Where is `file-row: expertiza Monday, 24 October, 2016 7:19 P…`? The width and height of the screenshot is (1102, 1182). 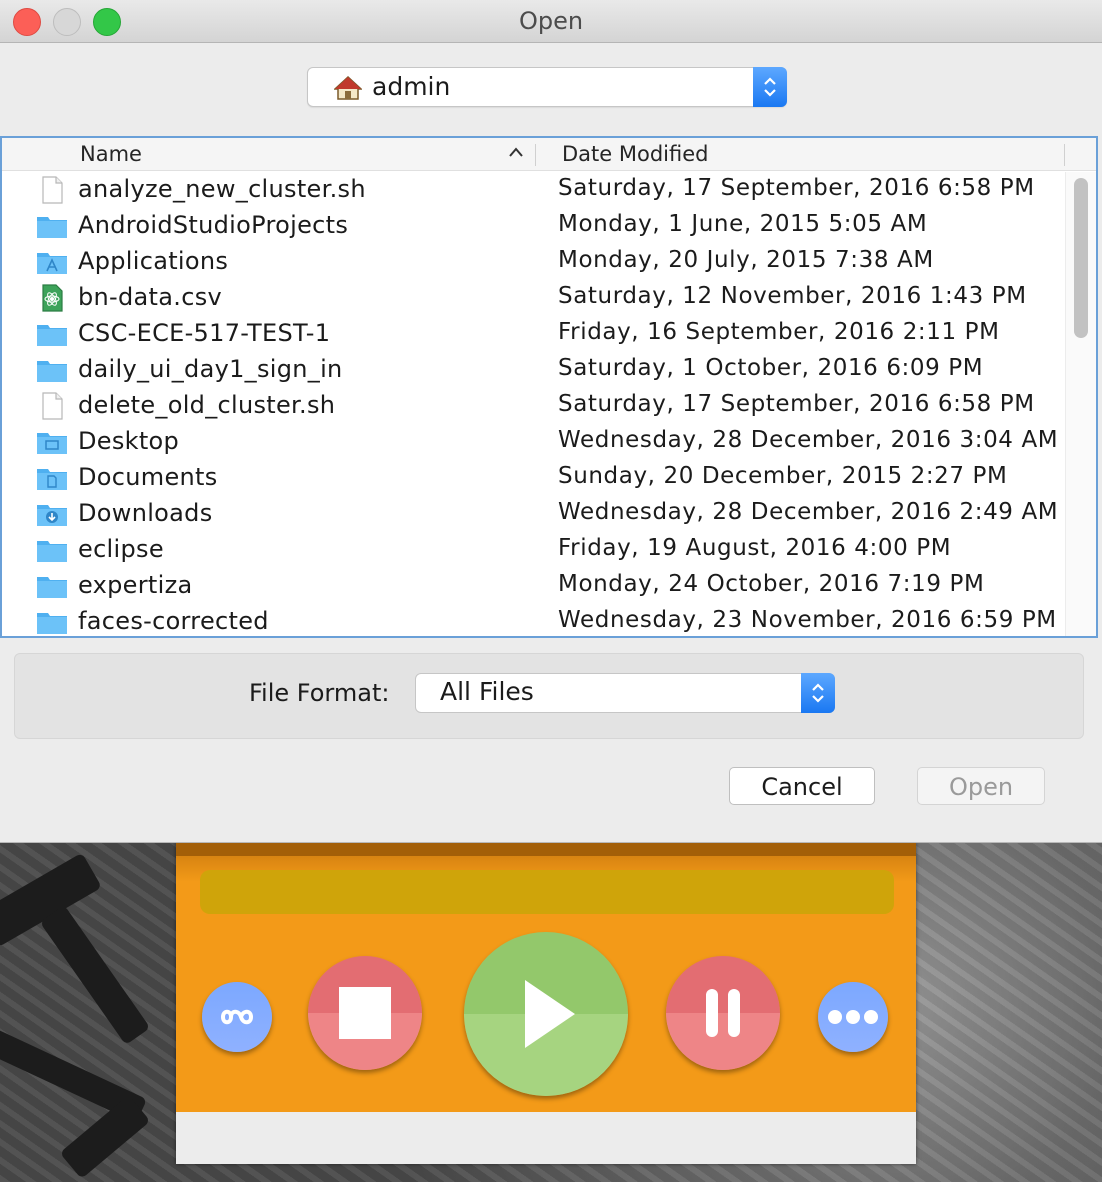
file-row: expertiza Monday, 24 October, 2016 7:19 P… is located at coordinates (532, 586).